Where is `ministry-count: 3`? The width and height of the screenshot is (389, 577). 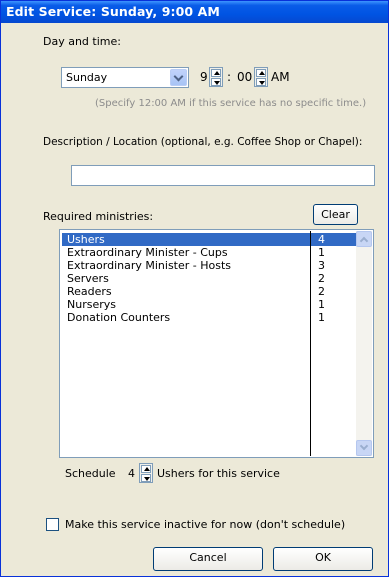
ministry-count: 3 is located at coordinates (321, 265).